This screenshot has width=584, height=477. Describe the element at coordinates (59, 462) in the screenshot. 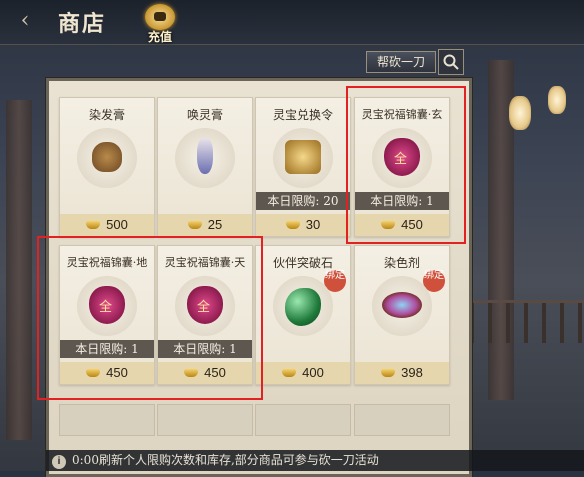

I see `info-icon: i` at that location.